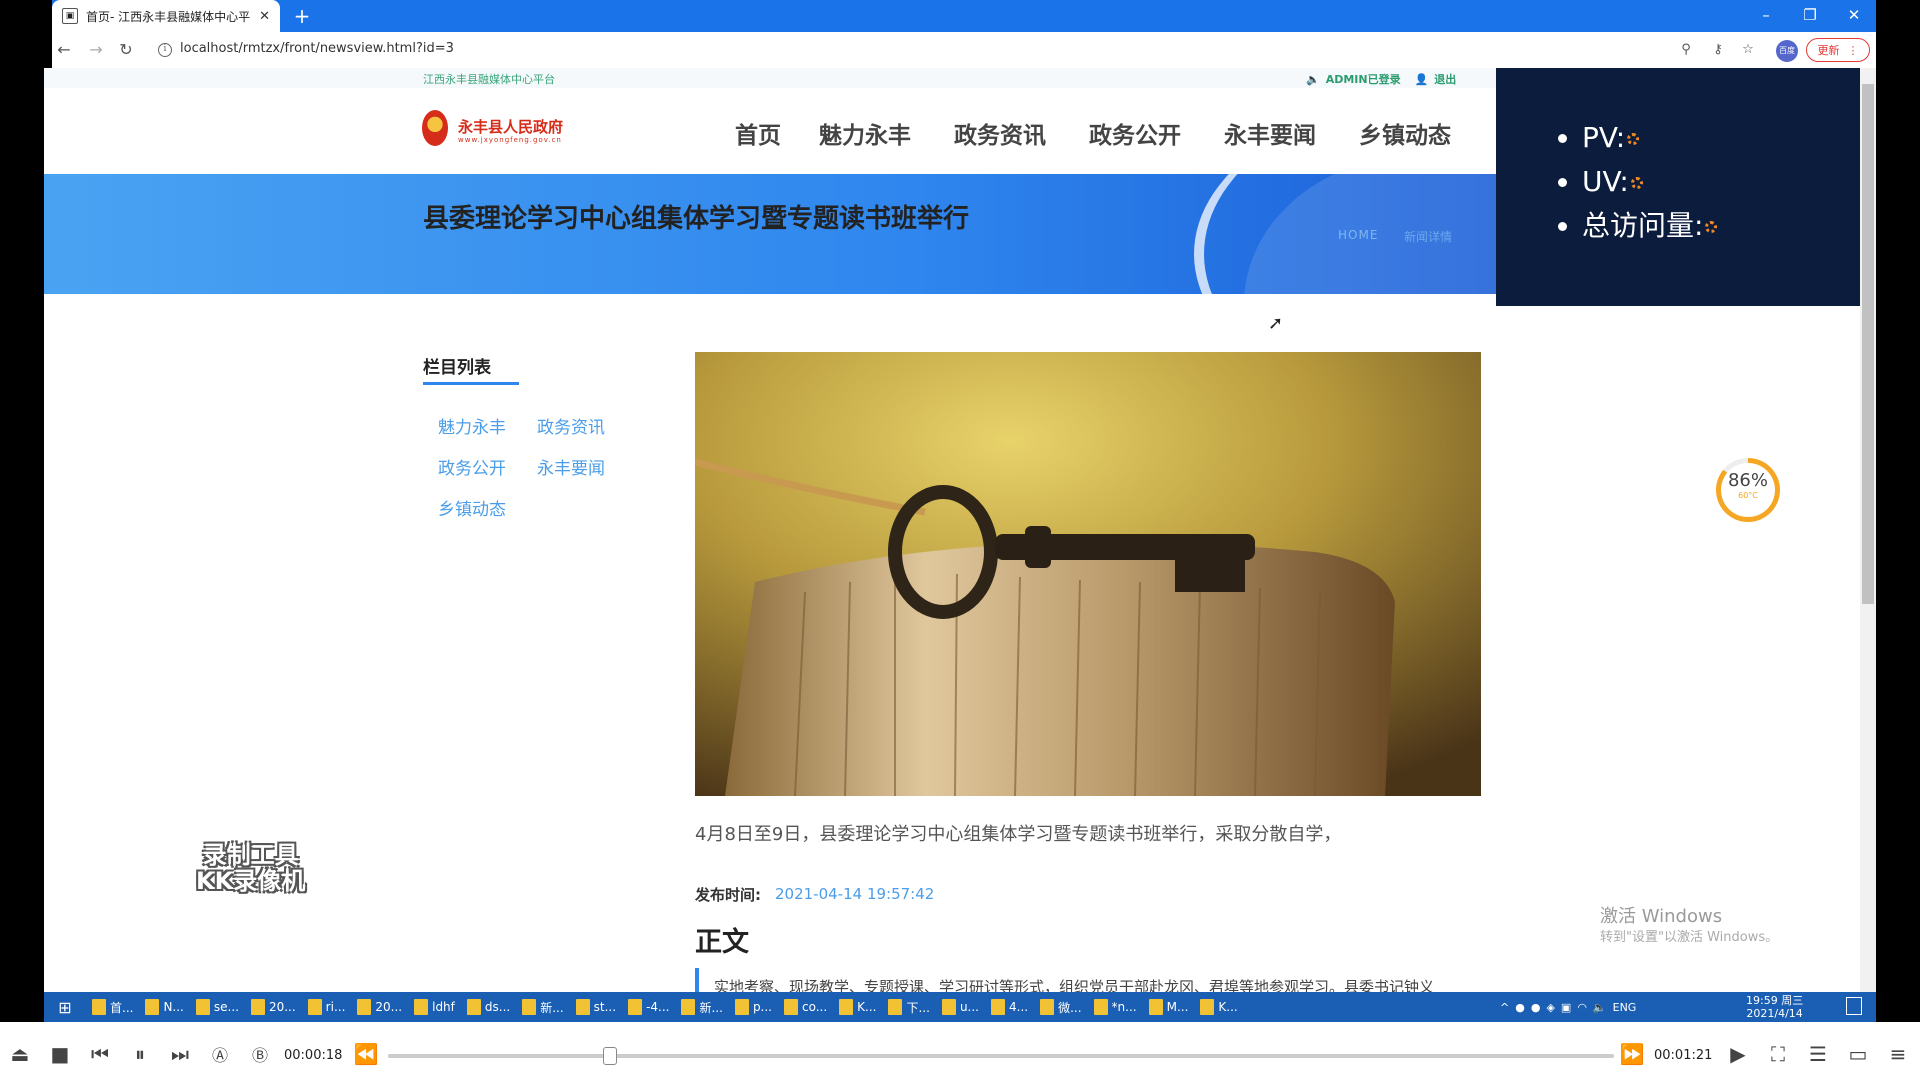  I want to click on minimize-button: –, so click(1766, 16).